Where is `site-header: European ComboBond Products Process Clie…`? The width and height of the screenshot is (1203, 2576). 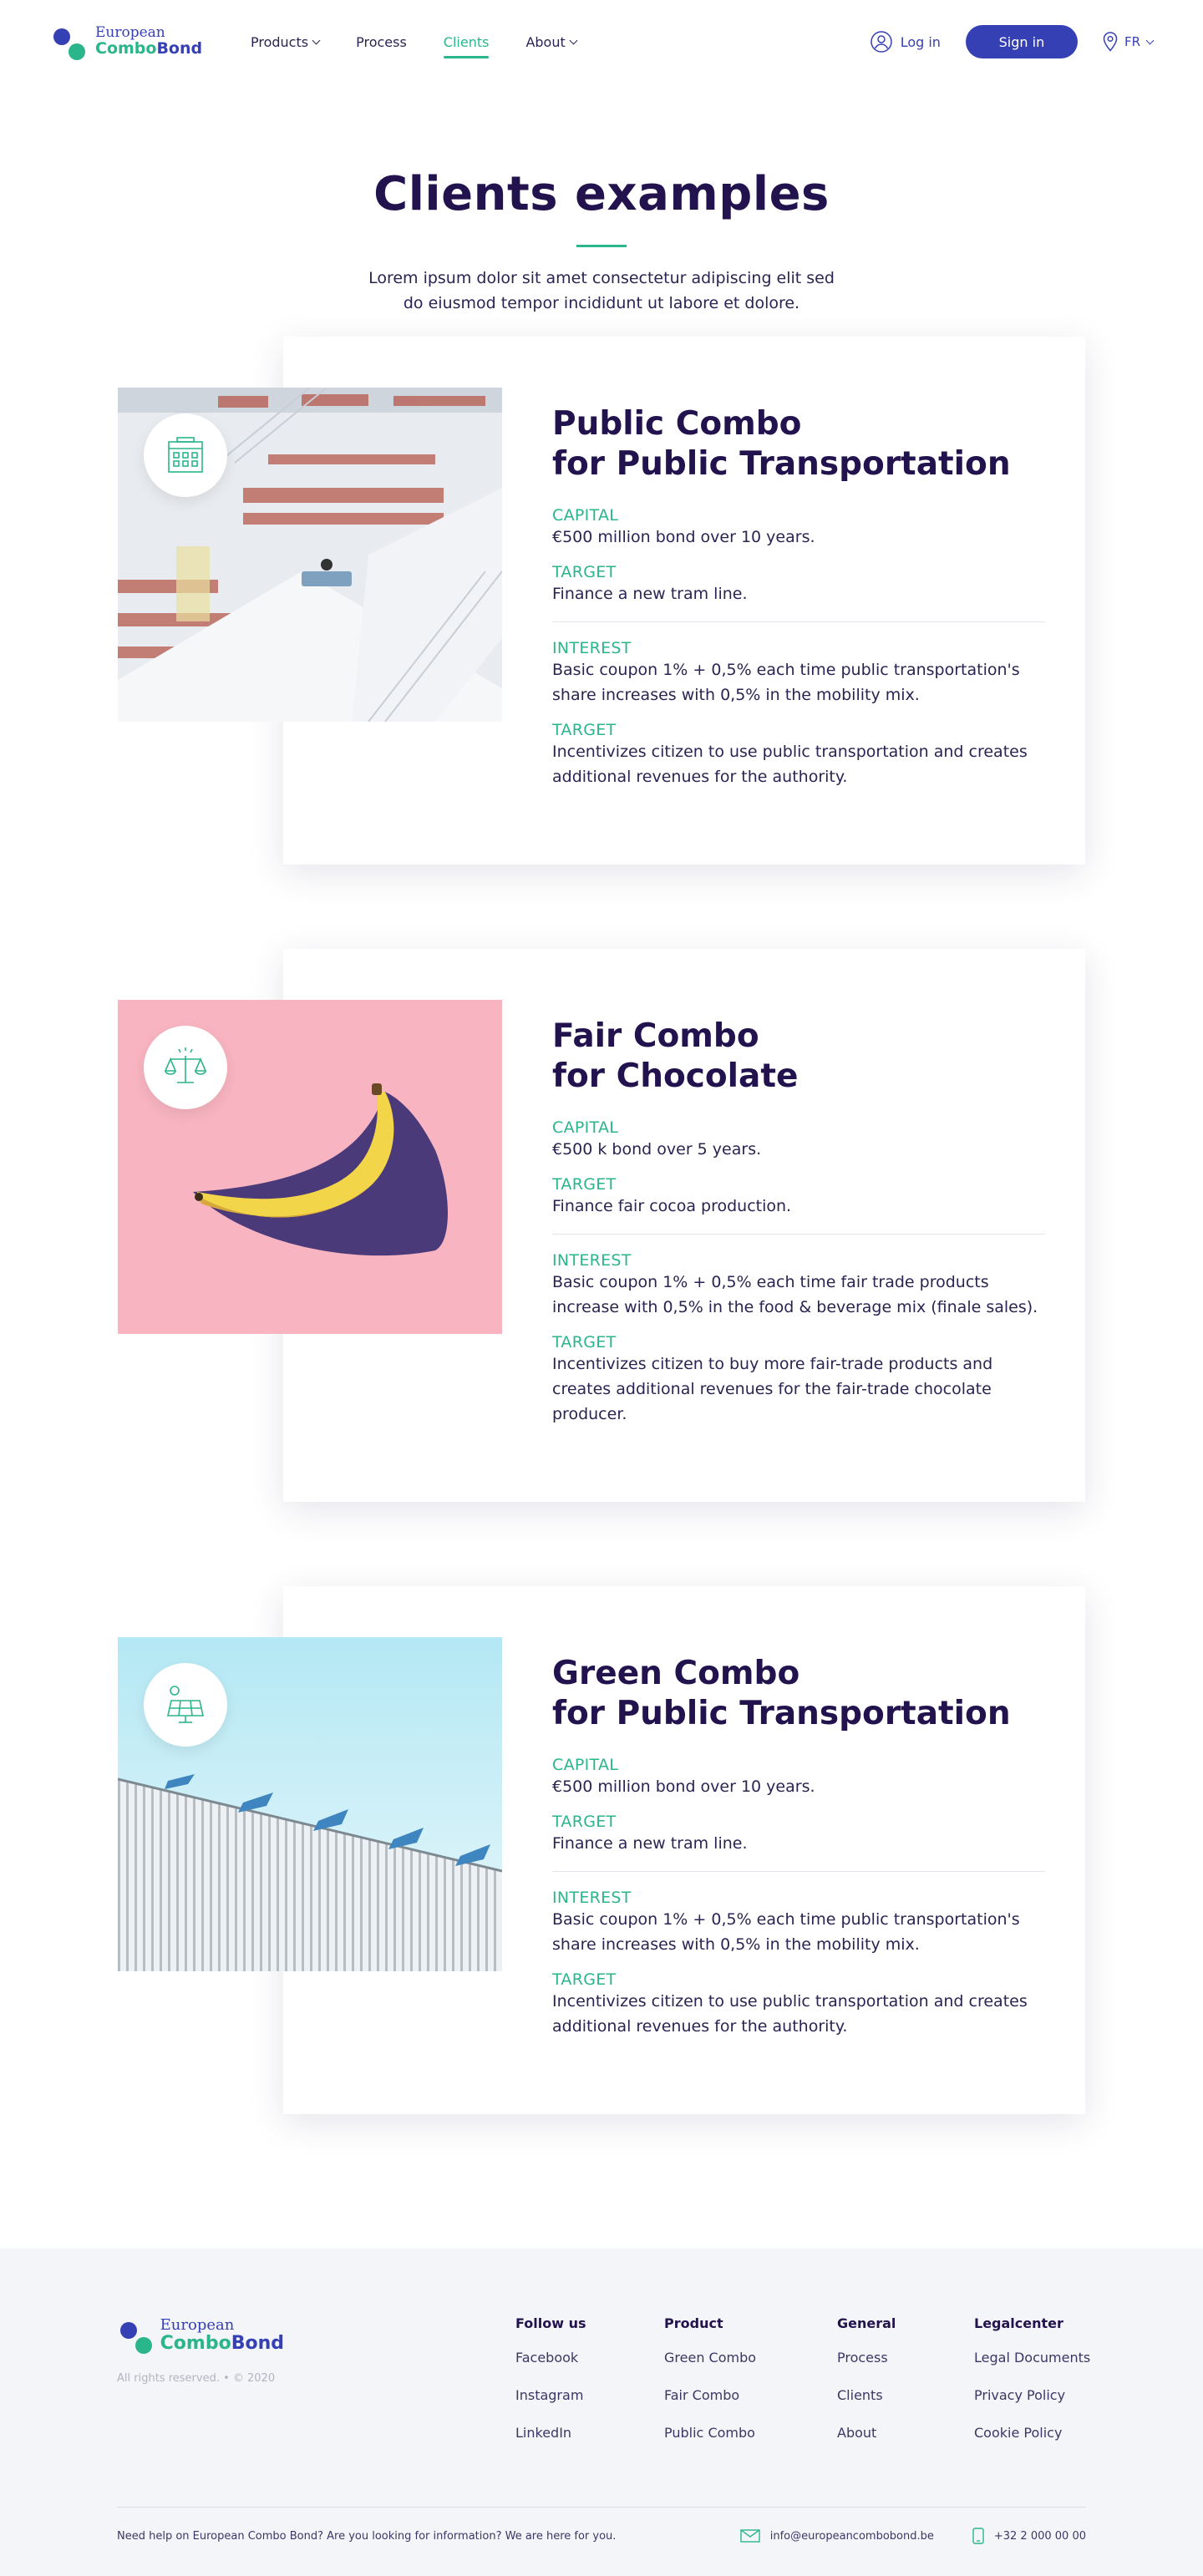 site-header: European ComboBond Products Process Clie… is located at coordinates (601, 42).